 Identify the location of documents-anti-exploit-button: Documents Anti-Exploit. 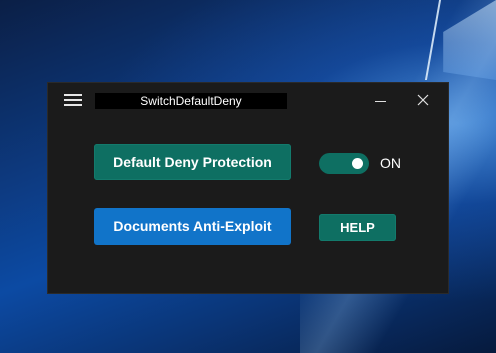
(192, 226).